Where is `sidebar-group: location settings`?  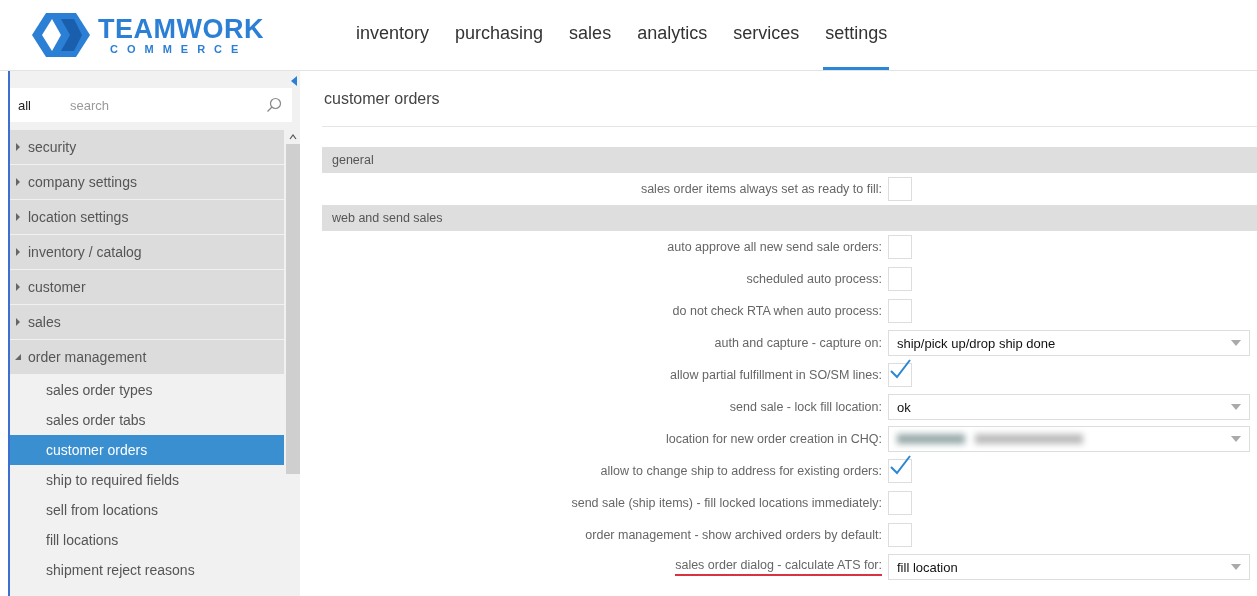
sidebar-group: location settings is located at coordinates (147, 217).